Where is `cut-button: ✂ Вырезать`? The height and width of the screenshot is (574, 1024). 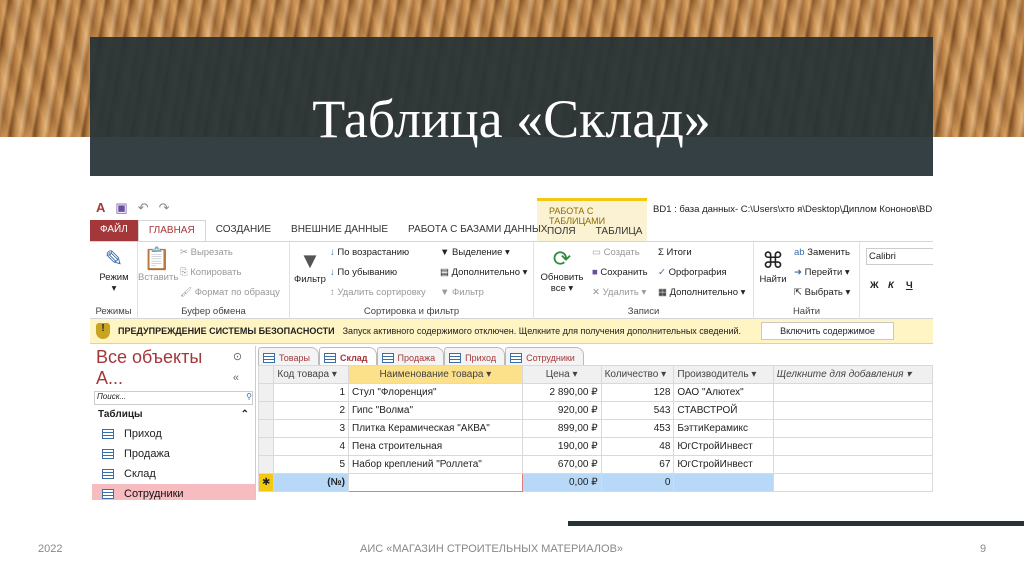
cut-button: ✂ Вырезать is located at coordinates (206, 252).